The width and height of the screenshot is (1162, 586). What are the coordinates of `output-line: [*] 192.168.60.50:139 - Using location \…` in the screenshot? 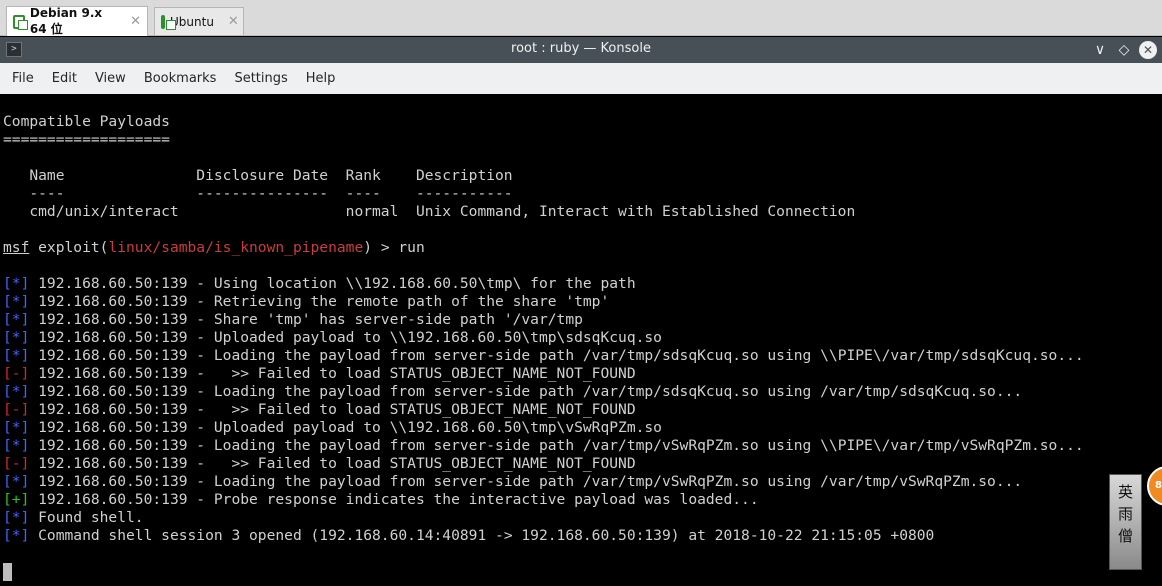 It's located at (319, 284).